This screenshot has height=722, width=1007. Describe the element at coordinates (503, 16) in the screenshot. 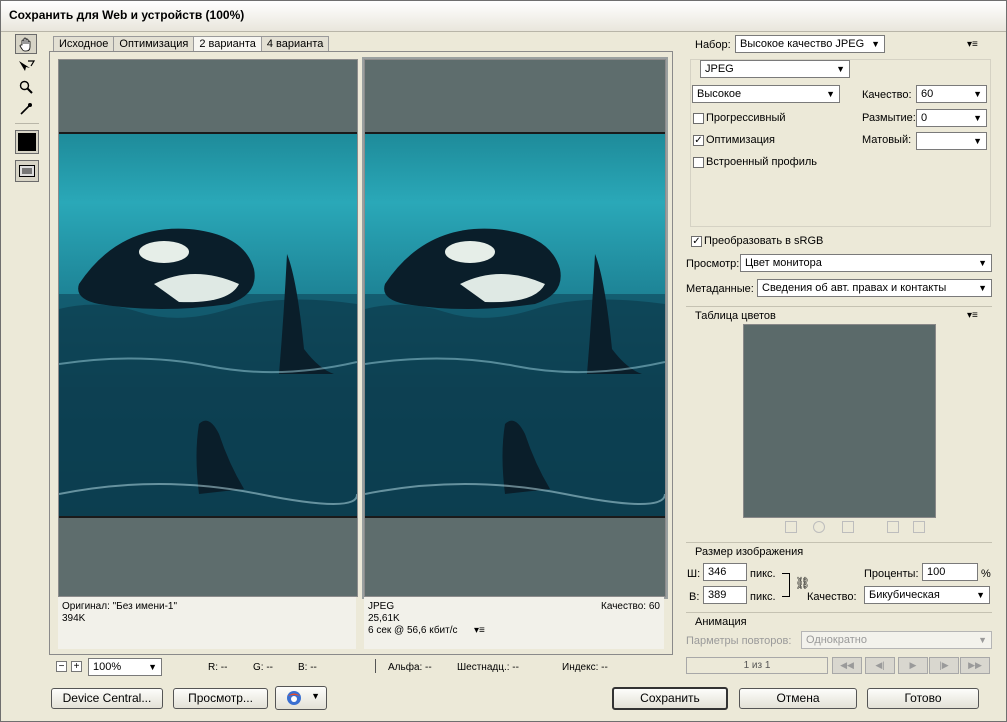

I see `title-bar: Сохранить для Web и устройств (100%)` at that location.